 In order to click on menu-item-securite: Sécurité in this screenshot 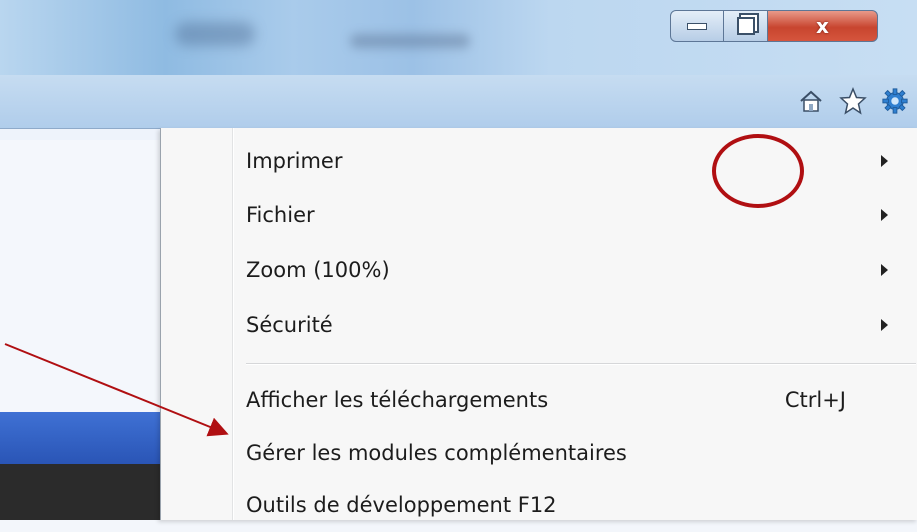, I will do `click(576, 325)`.